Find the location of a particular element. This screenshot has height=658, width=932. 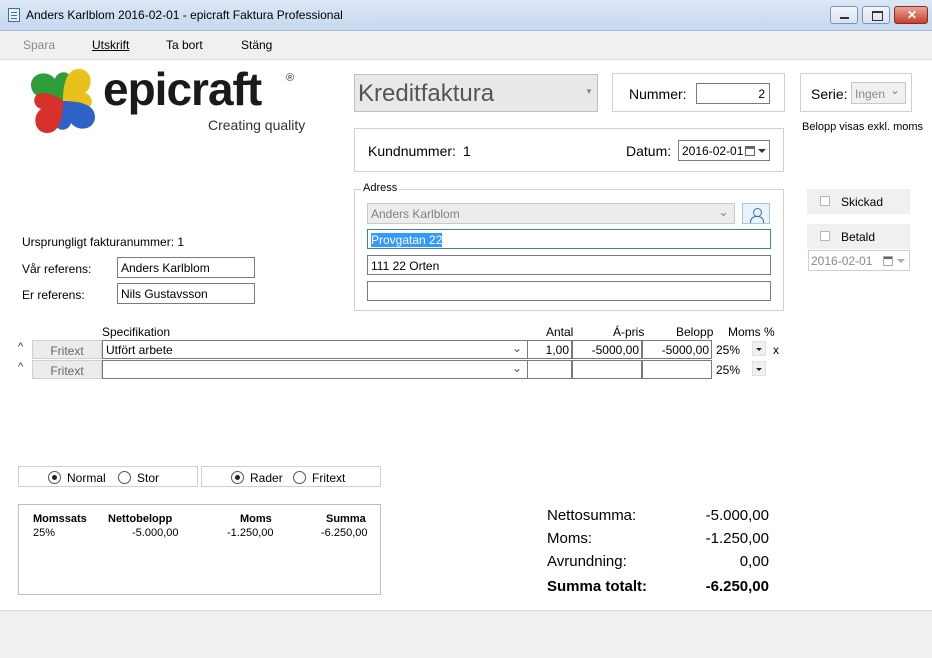

amount-input is located at coordinates (677, 369).